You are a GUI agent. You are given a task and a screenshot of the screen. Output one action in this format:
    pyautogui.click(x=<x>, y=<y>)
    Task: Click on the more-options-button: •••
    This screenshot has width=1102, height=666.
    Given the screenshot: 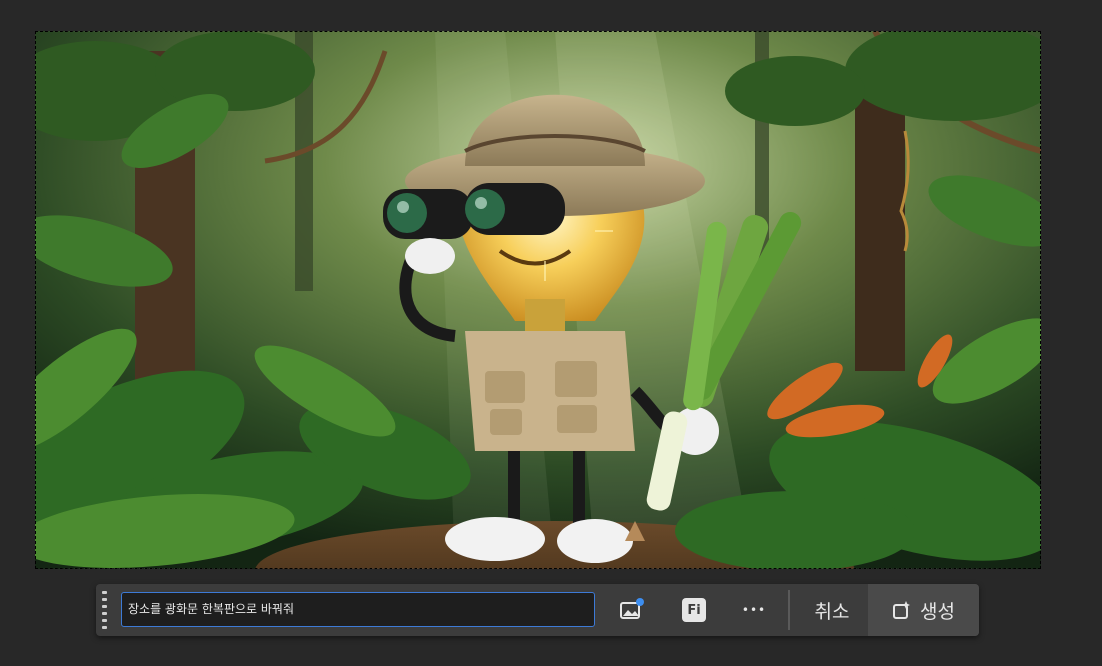 What is the action you would take?
    pyautogui.click(x=754, y=610)
    